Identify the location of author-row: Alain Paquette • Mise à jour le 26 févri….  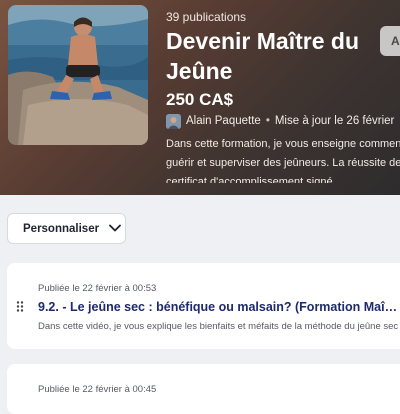
(280, 121).